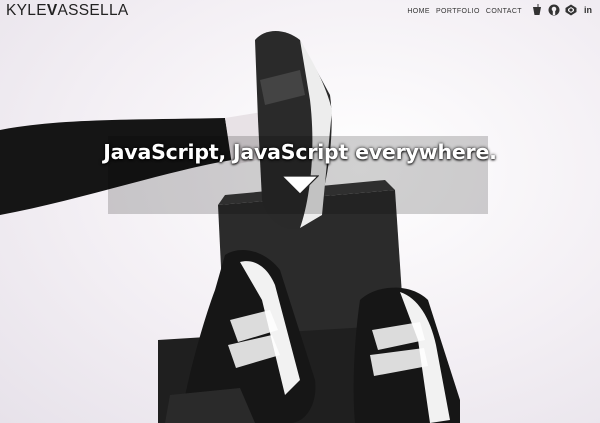 The image size is (600, 423). What do you see at coordinates (504, 11) in the screenshot?
I see `nav-contact-link: CONTACT` at bounding box center [504, 11].